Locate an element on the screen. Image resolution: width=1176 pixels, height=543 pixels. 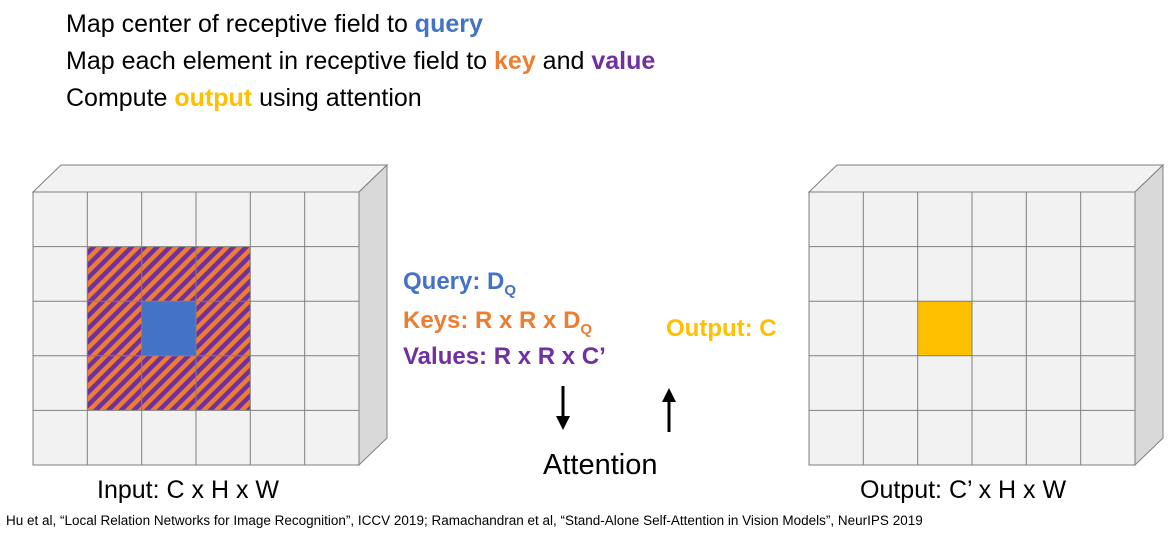
values-label: Values: R x R x C’ is located at coordinates (504, 357).